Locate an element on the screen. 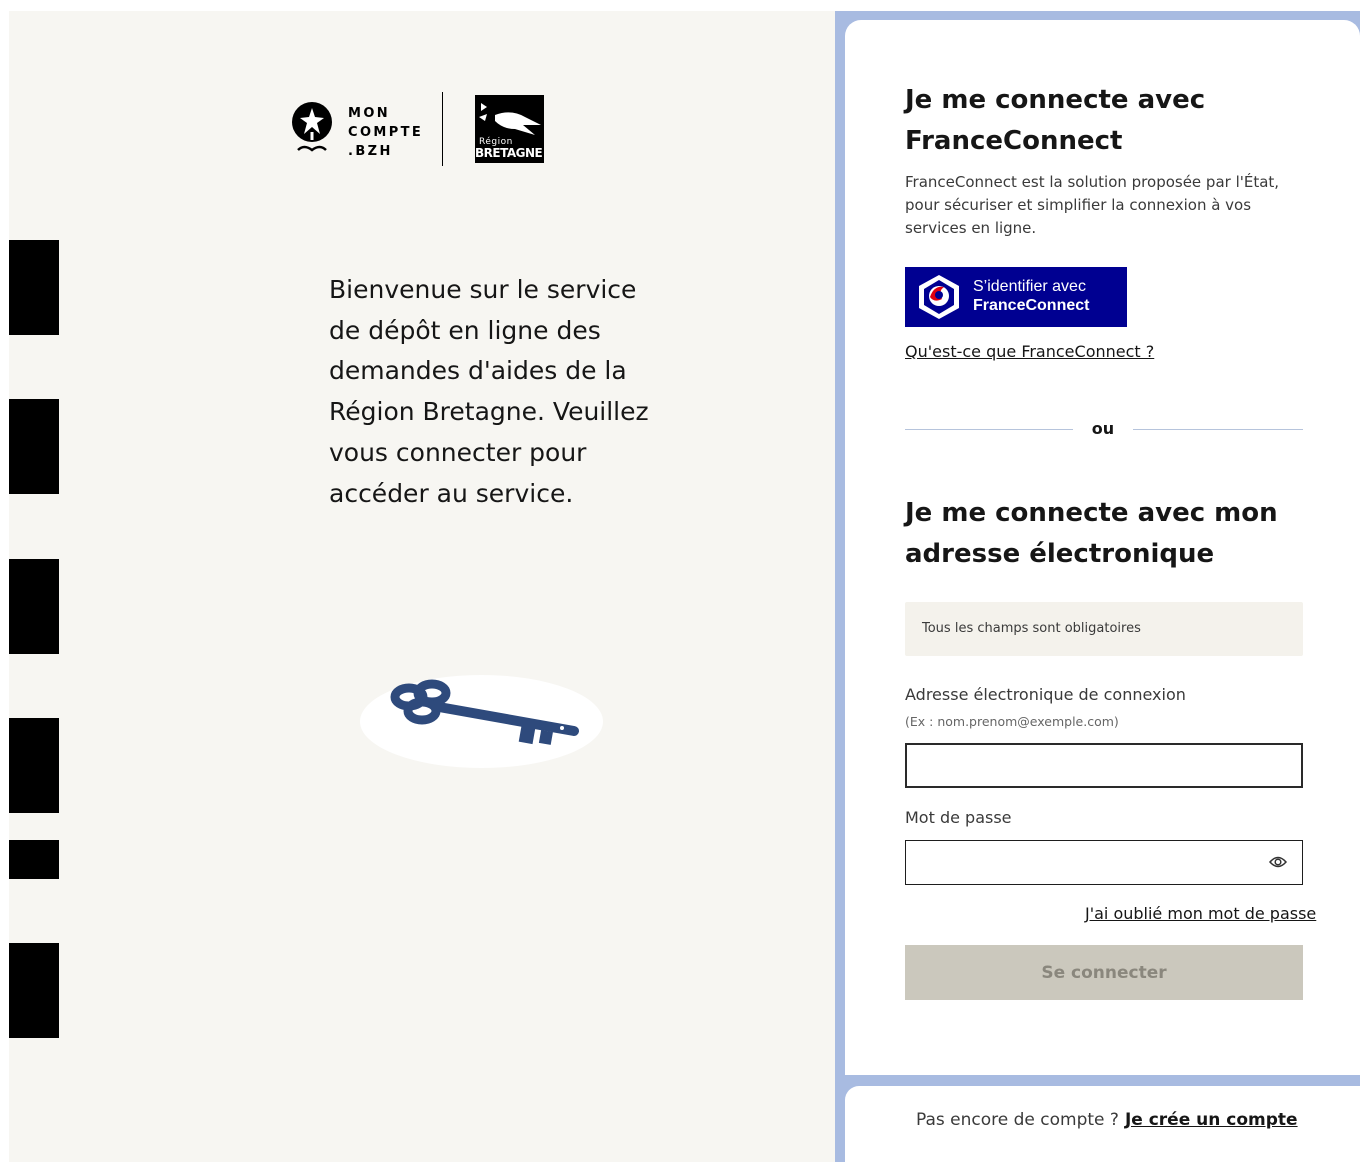  franceconnect-title: Je me connecte avec FranceConnect is located at coordinates (1055, 120).